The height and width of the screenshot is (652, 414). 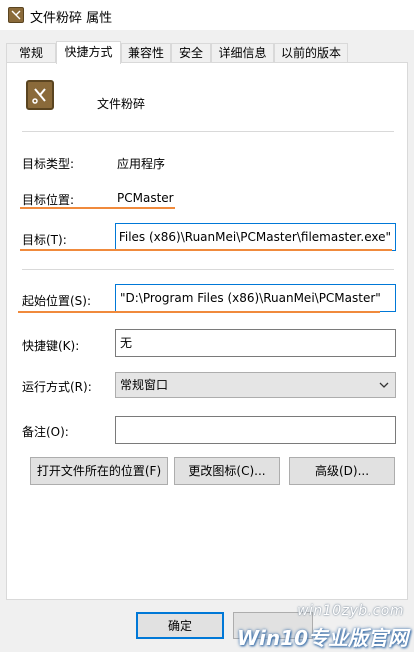 What do you see at coordinates (44, 240) in the screenshot?
I see `target-label: 目标(T):` at bounding box center [44, 240].